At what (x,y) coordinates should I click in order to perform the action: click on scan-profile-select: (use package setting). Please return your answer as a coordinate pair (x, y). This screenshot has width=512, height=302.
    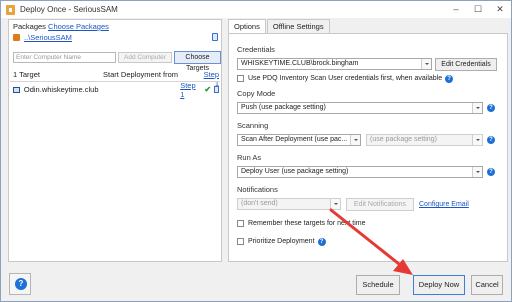
    Looking at the image, I should click on (424, 140).